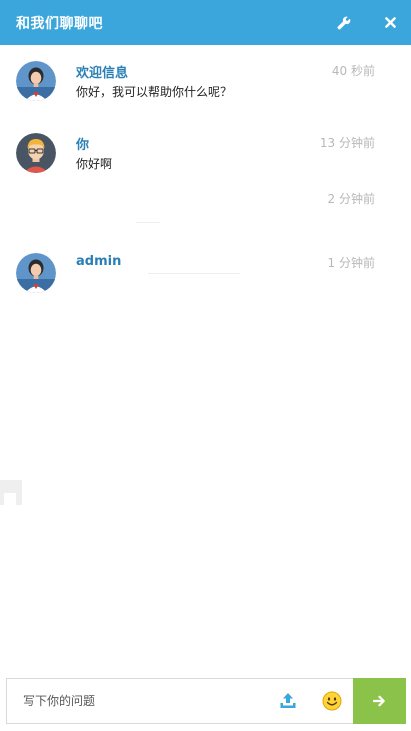  I want to click on close-button, so click(390, 22).